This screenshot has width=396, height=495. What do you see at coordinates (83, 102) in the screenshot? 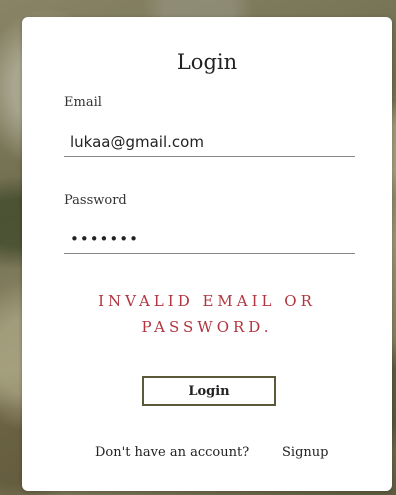
I see `email-label: Email` at bounding box center [83, 102].